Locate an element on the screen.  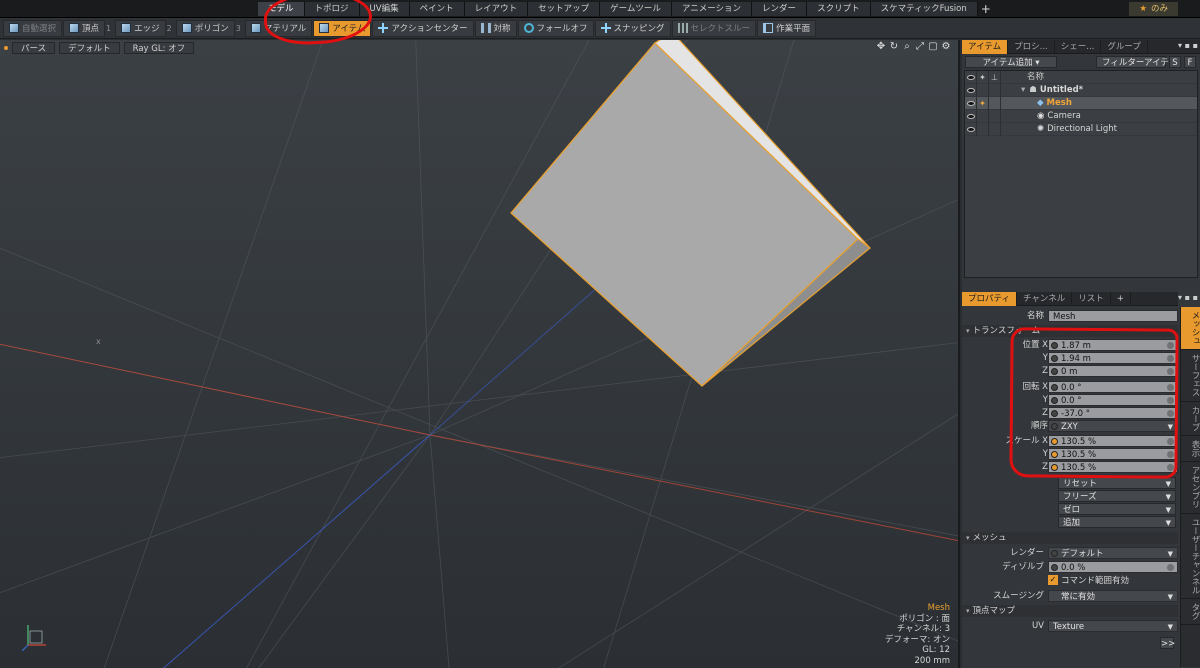
mesh-section: ▾ メッシュ is located at coordinates (1070, 538).